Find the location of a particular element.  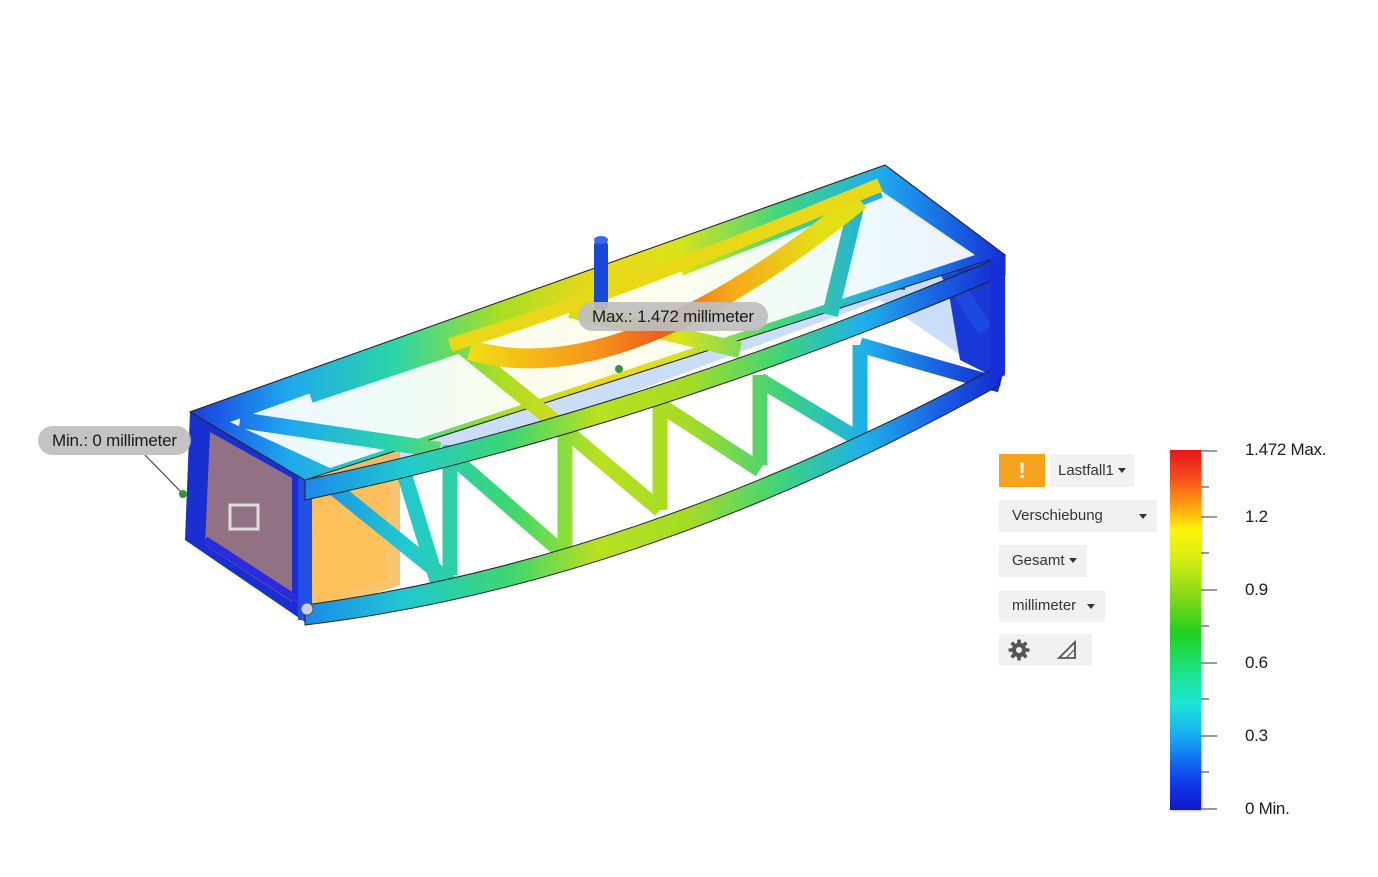

unit-select: millimeter is located at coordinates (1052, 606).